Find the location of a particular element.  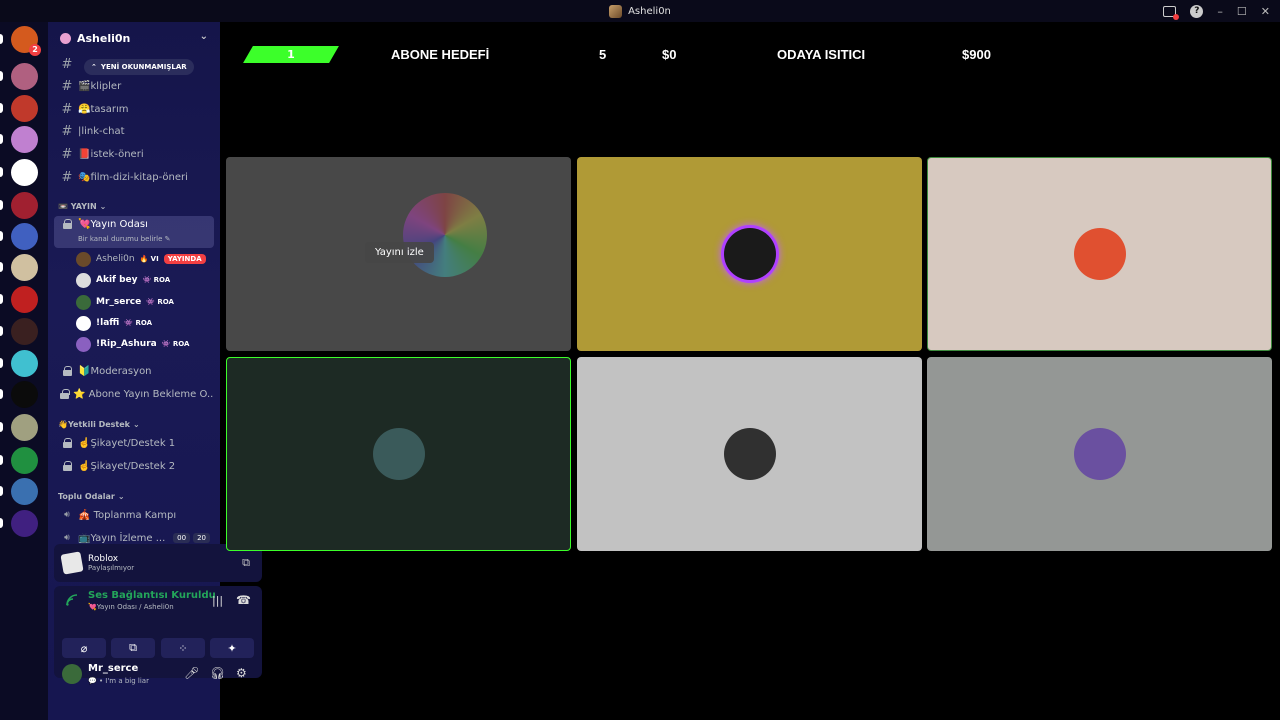

channel-item: # 📕istek-öneri is located at coordinates (134, 154).